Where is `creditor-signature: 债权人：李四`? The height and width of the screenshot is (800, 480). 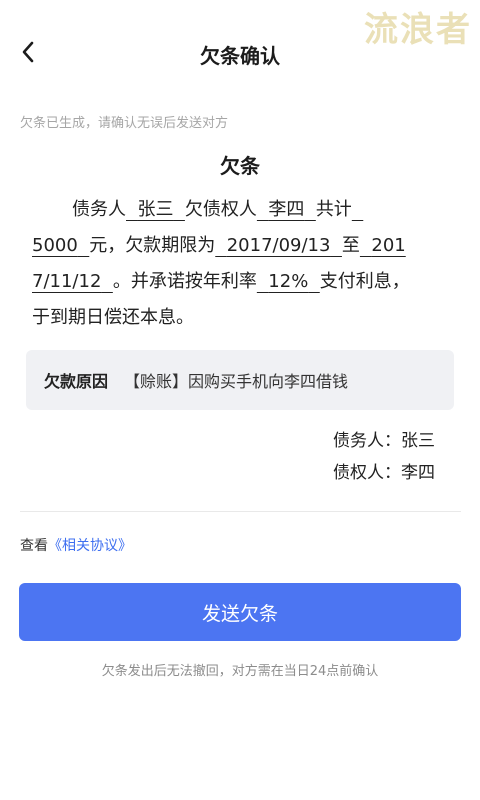
creditor-signature: 债权人：李四 is located at coordinates (384, 473).